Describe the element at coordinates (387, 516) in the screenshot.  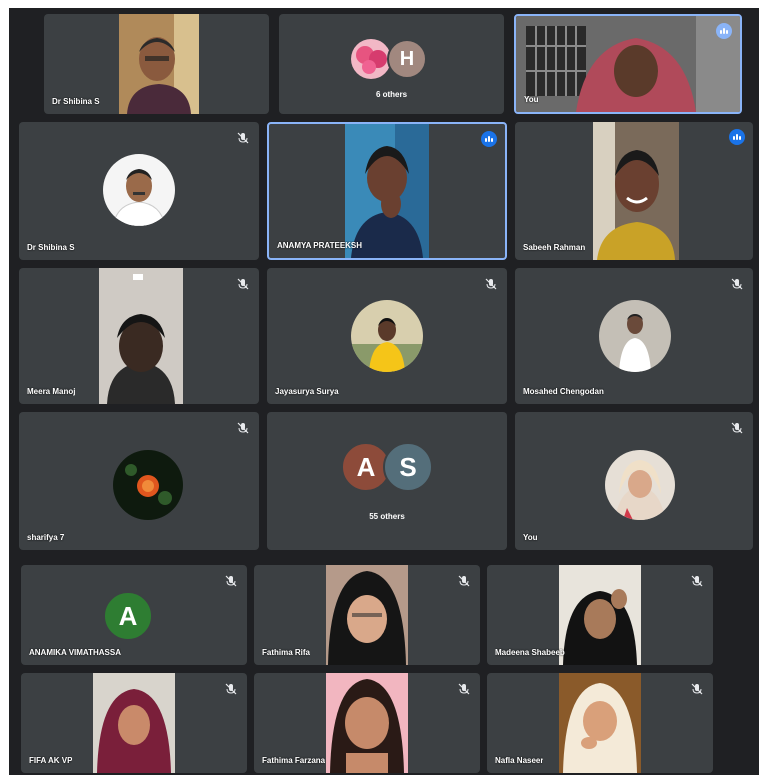
I see `others-count: 55 others` at that location.